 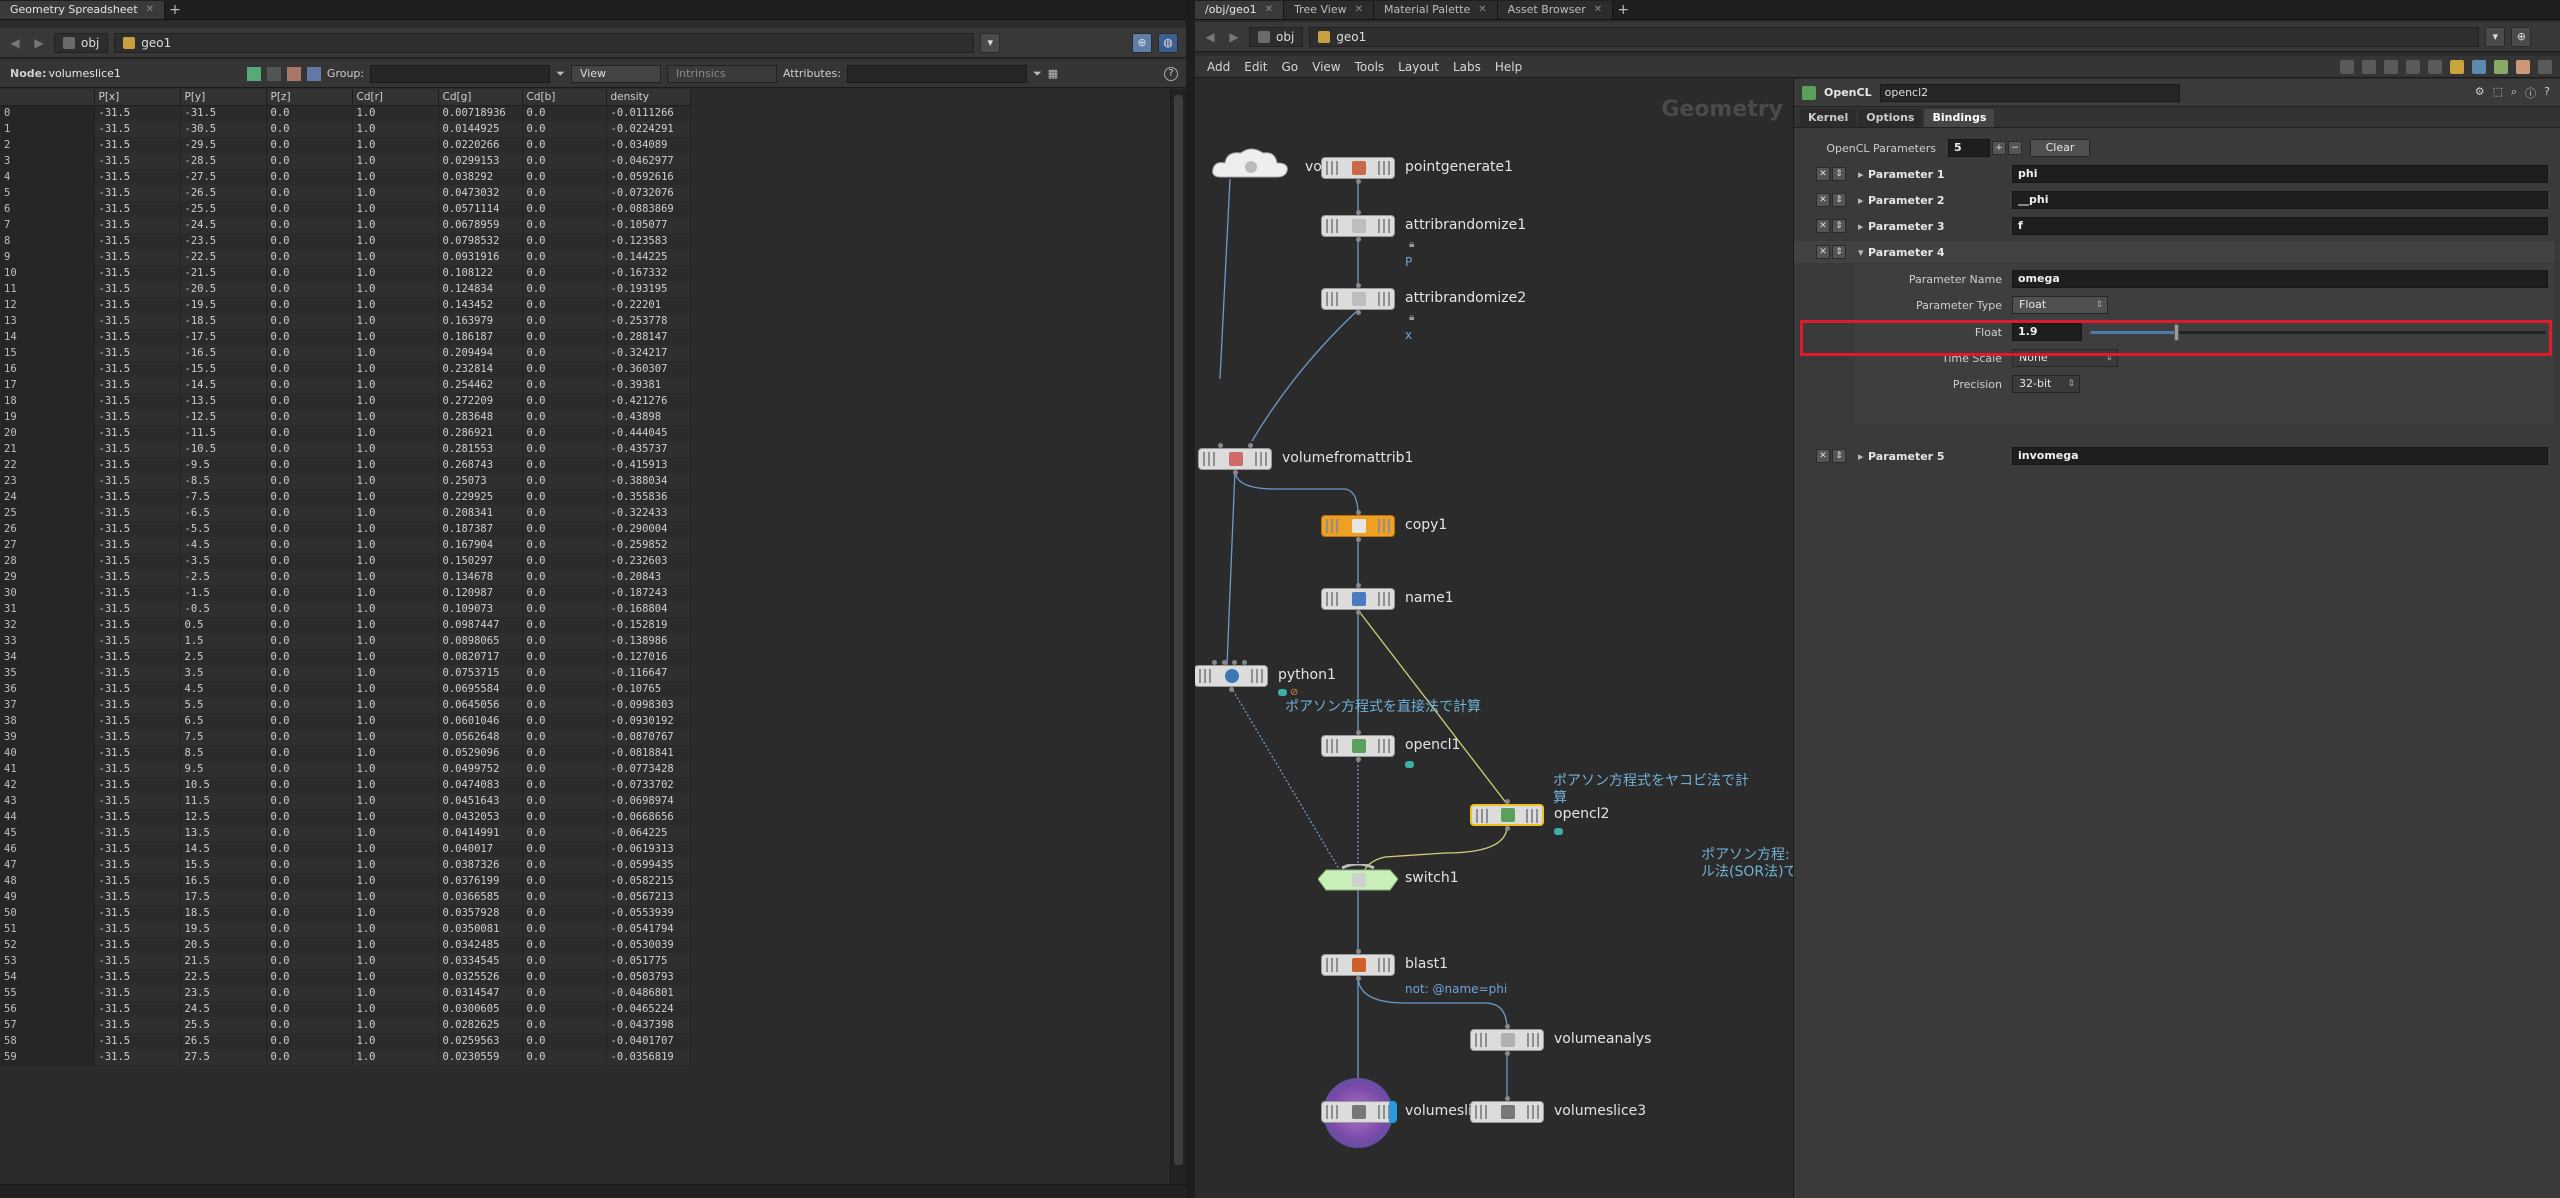 I want to click on table-row: 41 -31.5 9.5 0.0 1.0 0.0499752 0.0 -0.0773428, so click(x=345, y=769).